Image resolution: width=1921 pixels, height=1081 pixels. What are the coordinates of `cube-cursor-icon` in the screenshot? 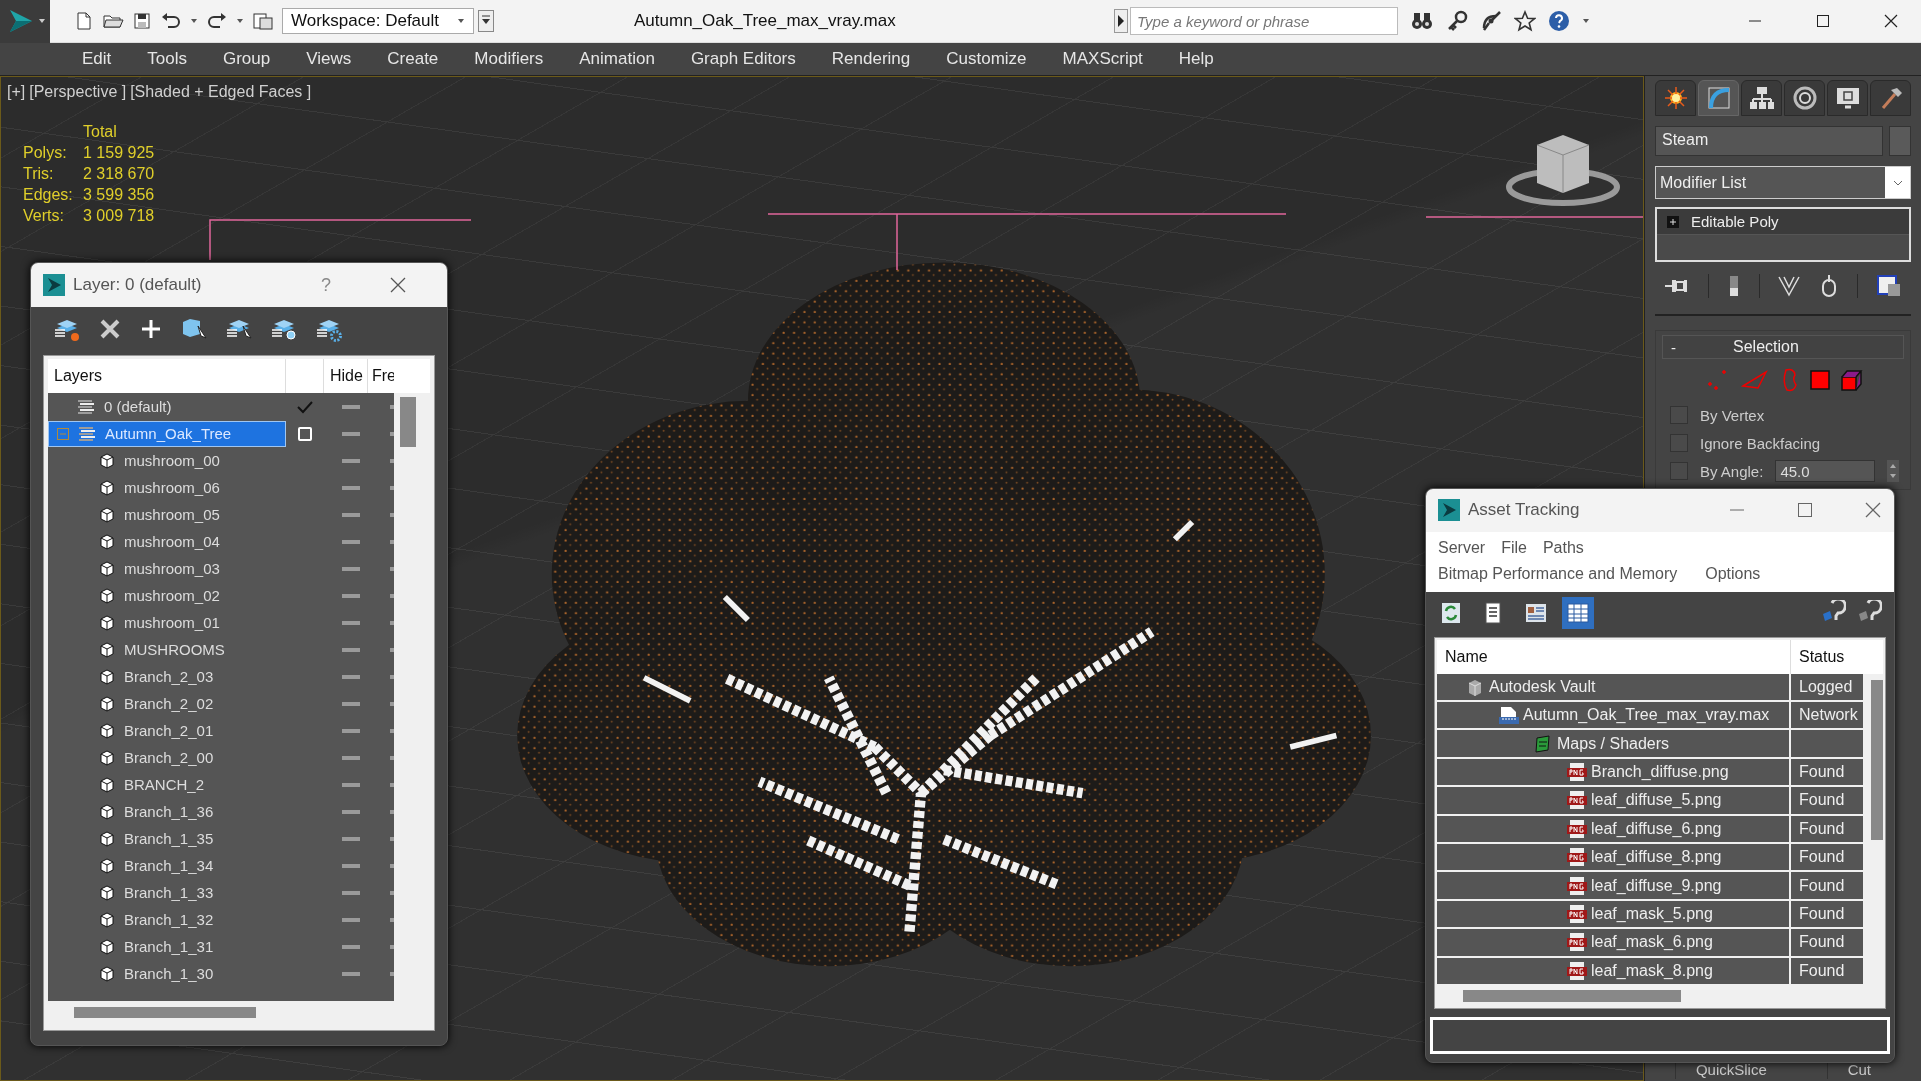 It's located at (194, 329).